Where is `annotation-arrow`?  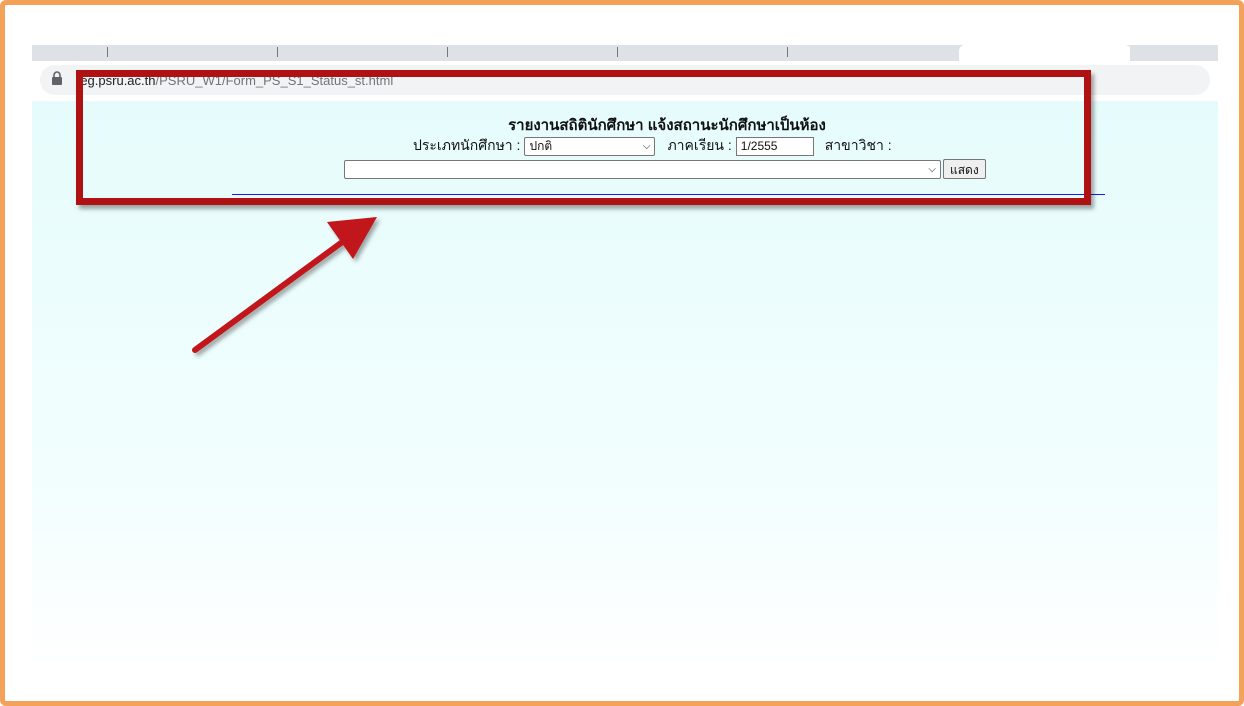 annotation-arrow is located at coordinates (284, 285).